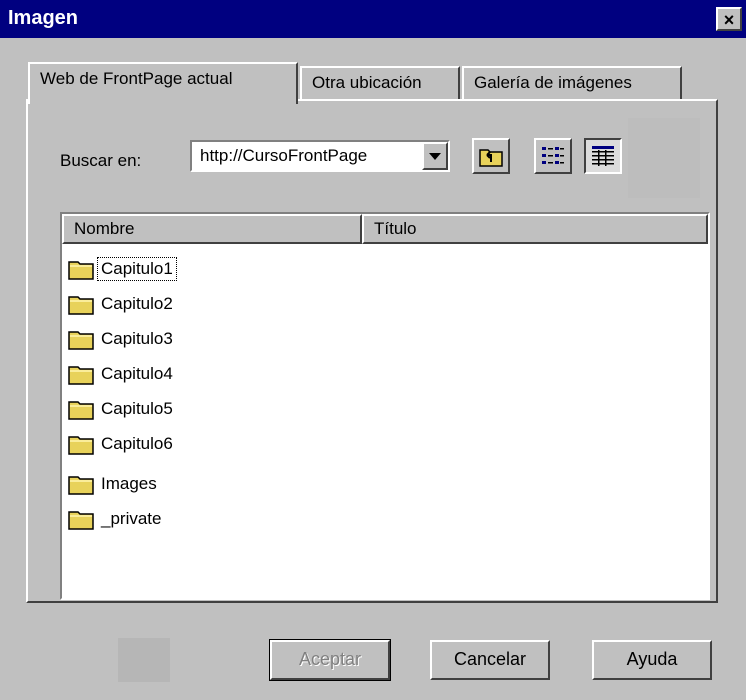 The image size is (746, 700). I want to click on column-header-nombre: Nombre, so click(212, 229).